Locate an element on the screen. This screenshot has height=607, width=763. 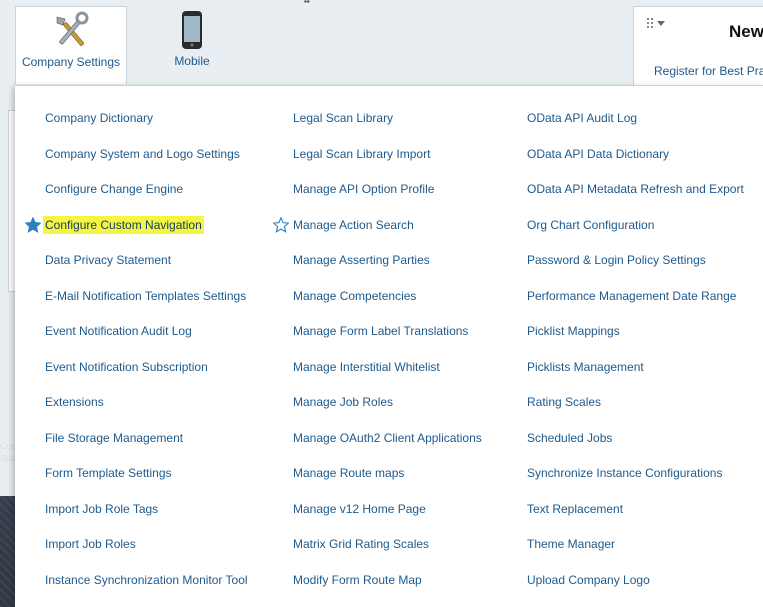
footer-line-1: Cop is located at coordinates (7, 446).